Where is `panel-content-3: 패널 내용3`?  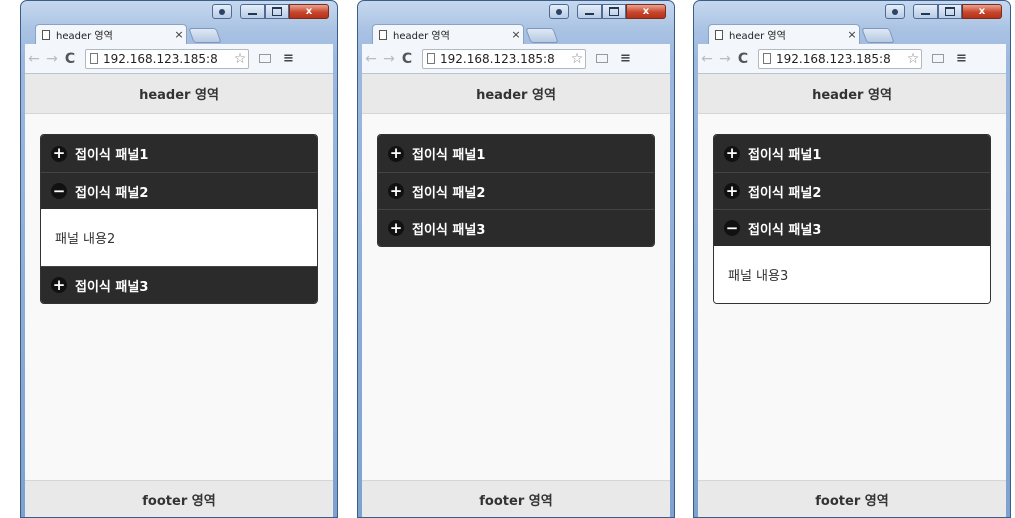
panel-content-3: 패널 내용3 is located at coordinates (852, 274).